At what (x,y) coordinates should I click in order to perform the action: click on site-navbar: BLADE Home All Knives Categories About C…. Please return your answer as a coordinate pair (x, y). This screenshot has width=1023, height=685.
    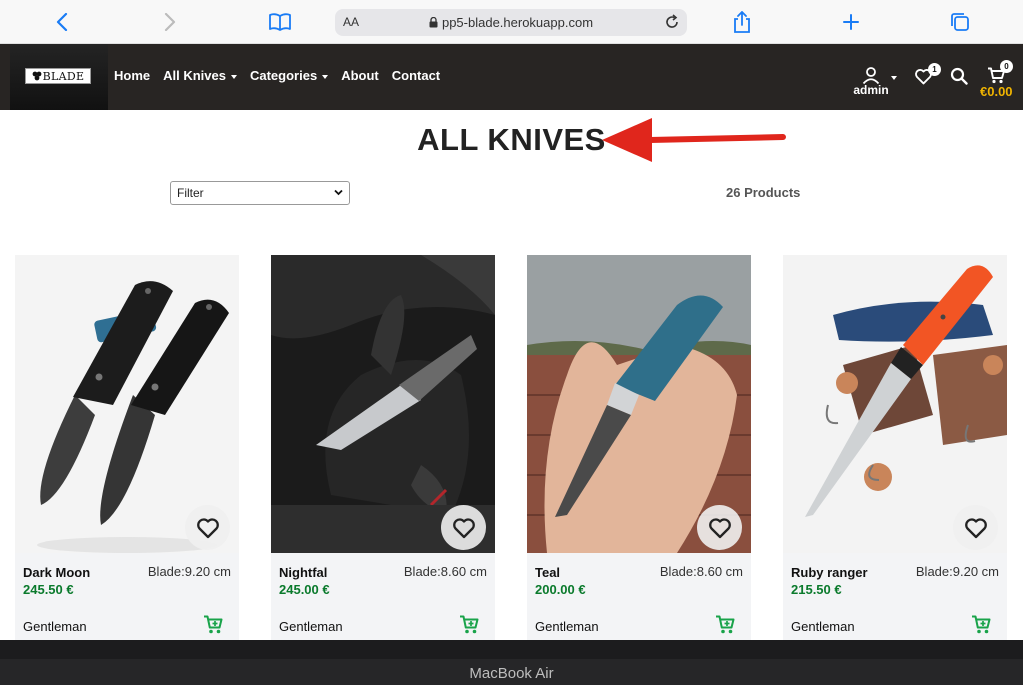
    Looking at the image, I should click on (511, 77).